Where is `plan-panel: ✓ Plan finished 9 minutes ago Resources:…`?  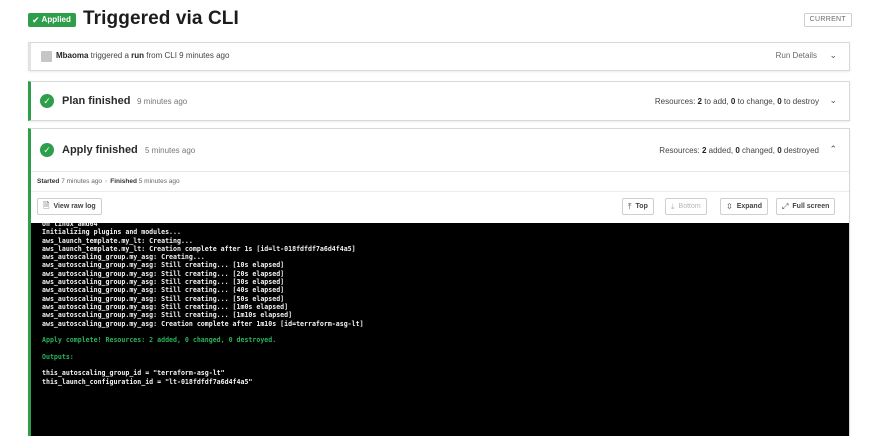
plan-panel: ✓ Plan finished 9 minutes ago Resources:… is located at coordinates (439, 101).